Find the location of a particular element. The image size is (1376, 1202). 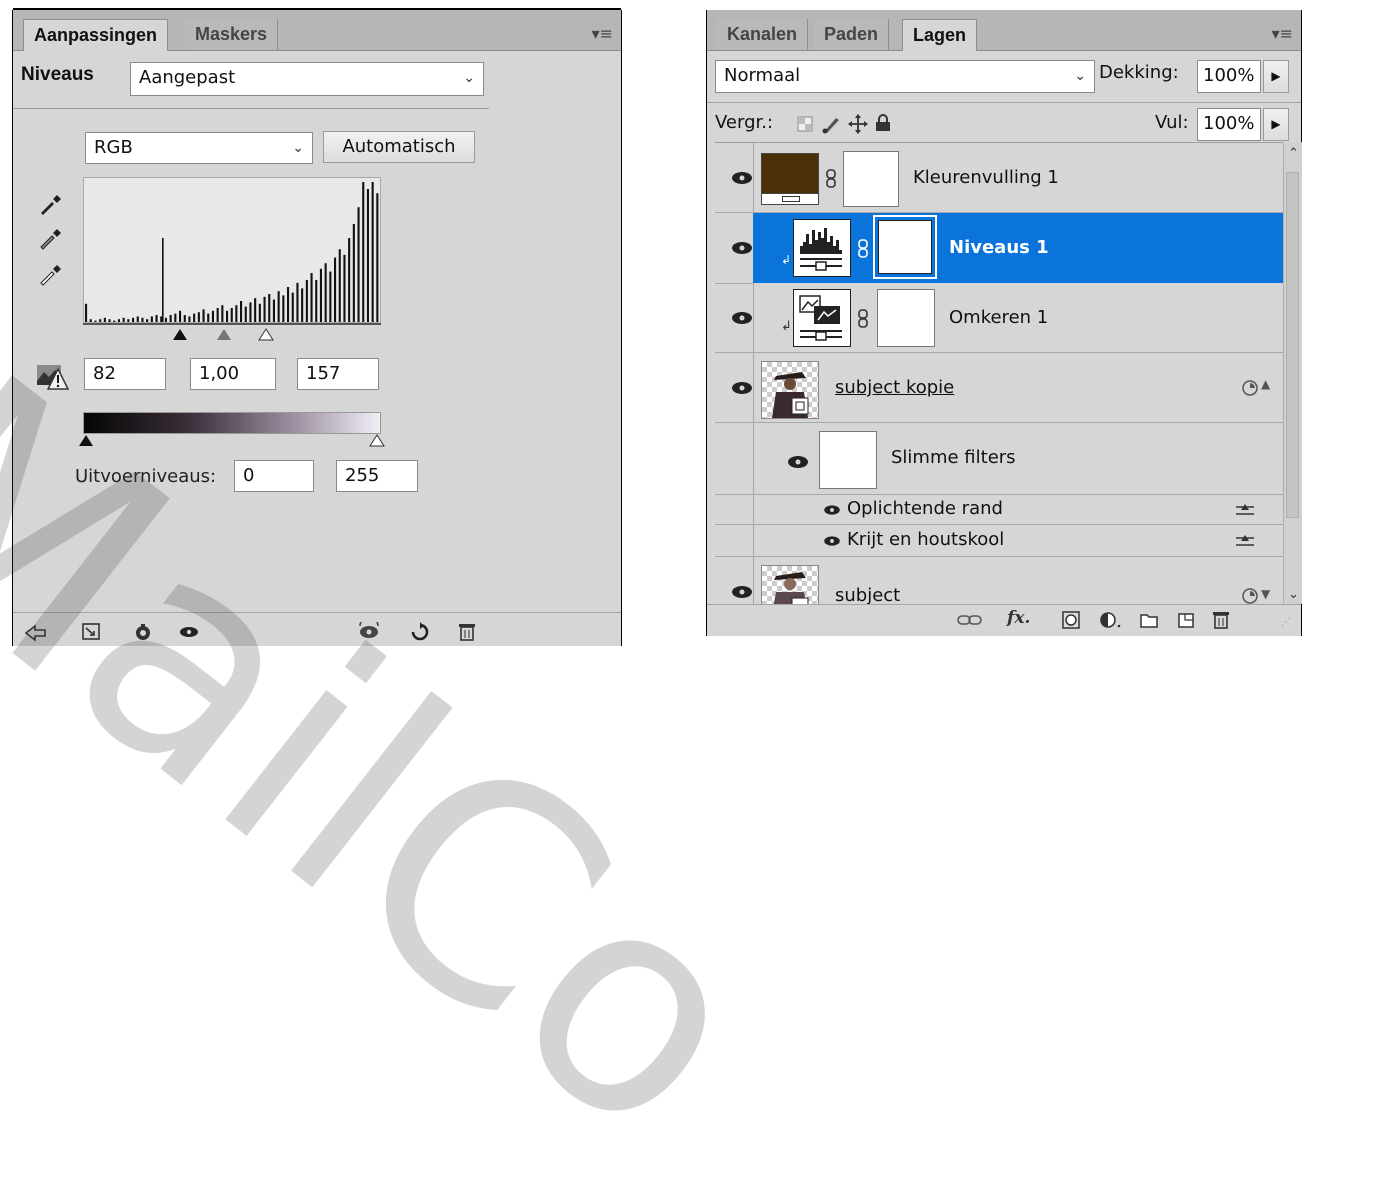

preset-dropdown: Aangepast ⌄ is located at coordinates (307, 79).